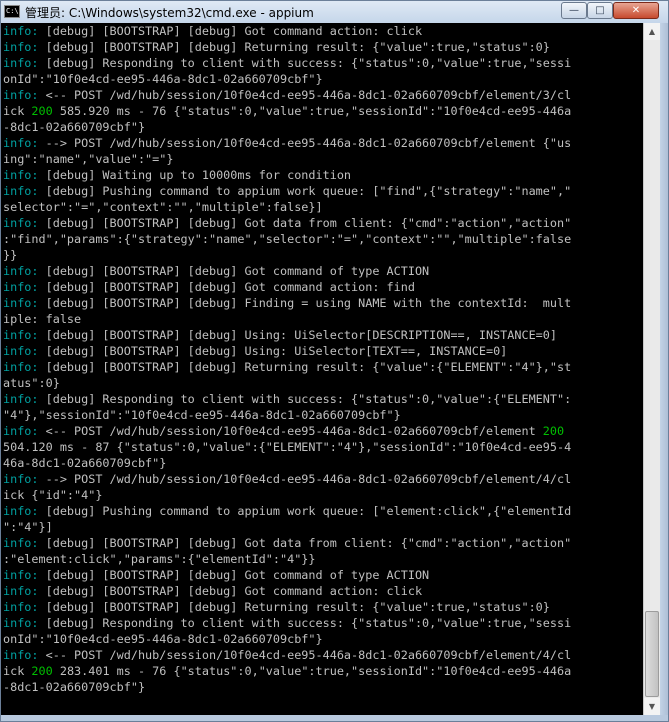  What do you see at coordinates (664, 372) in the screenshot?
I see `window-frame-right` at bounding box center [664, 372].